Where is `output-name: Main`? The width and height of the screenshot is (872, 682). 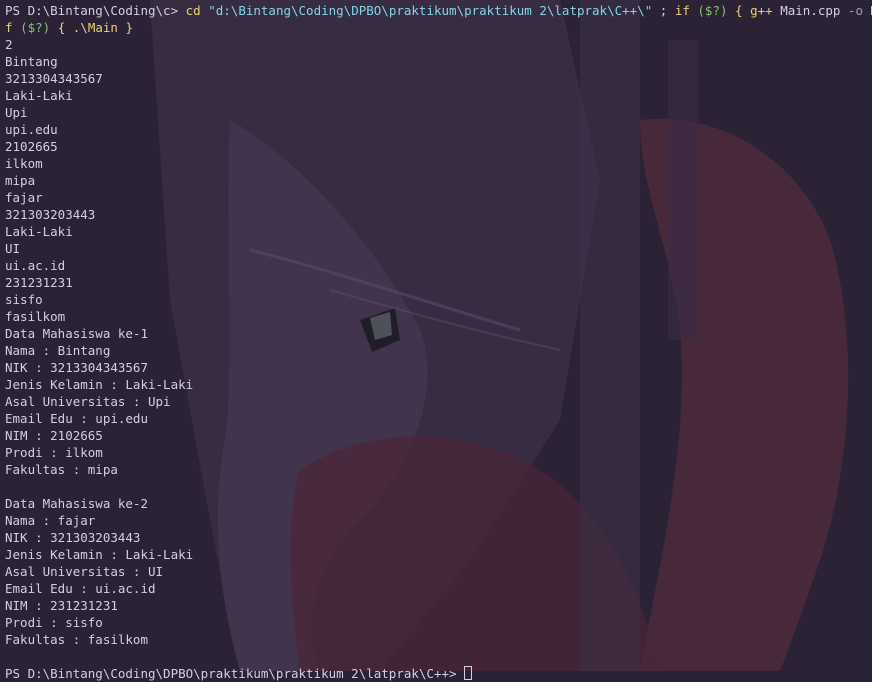
output-name: Main is located at coordinates (867, 10).